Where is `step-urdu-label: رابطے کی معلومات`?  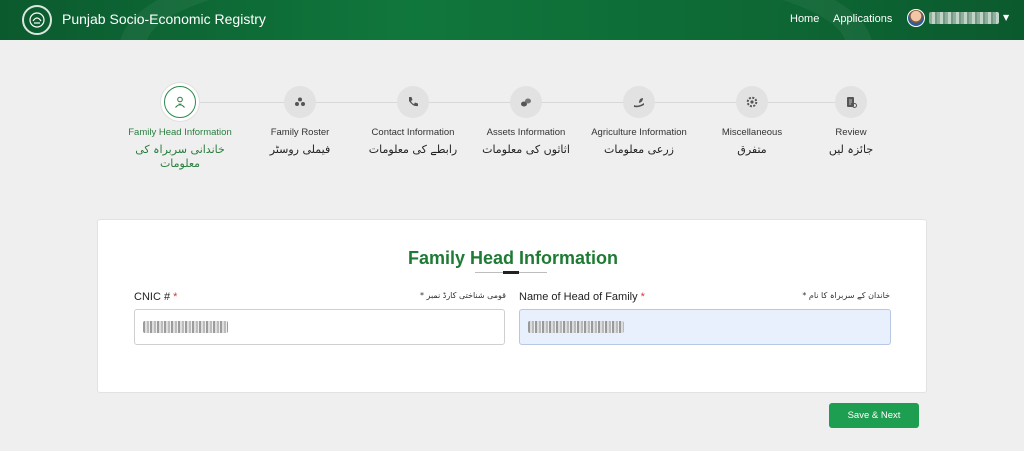 step-urdu-label: رابطے کی معلومات is located at coordinates (413, 149).